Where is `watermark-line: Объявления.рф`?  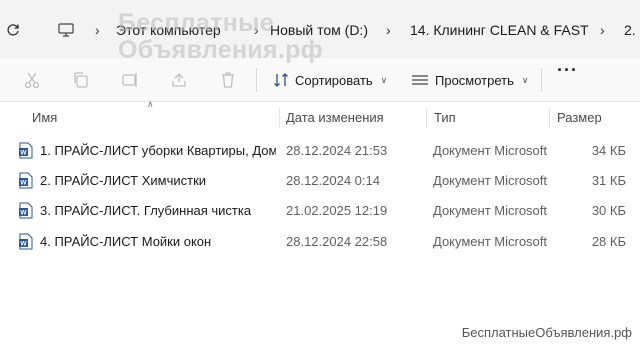 watermark-line: Объявления.рф is located at coordinates (220, 50).